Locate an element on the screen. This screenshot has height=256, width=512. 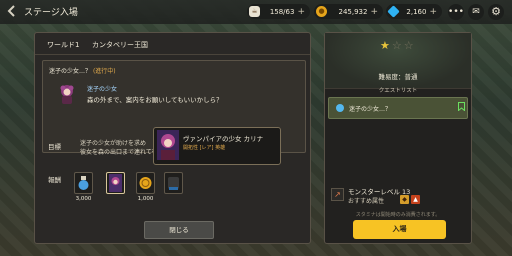
reward-item: 3,000 is located at coordinates (83, 188).